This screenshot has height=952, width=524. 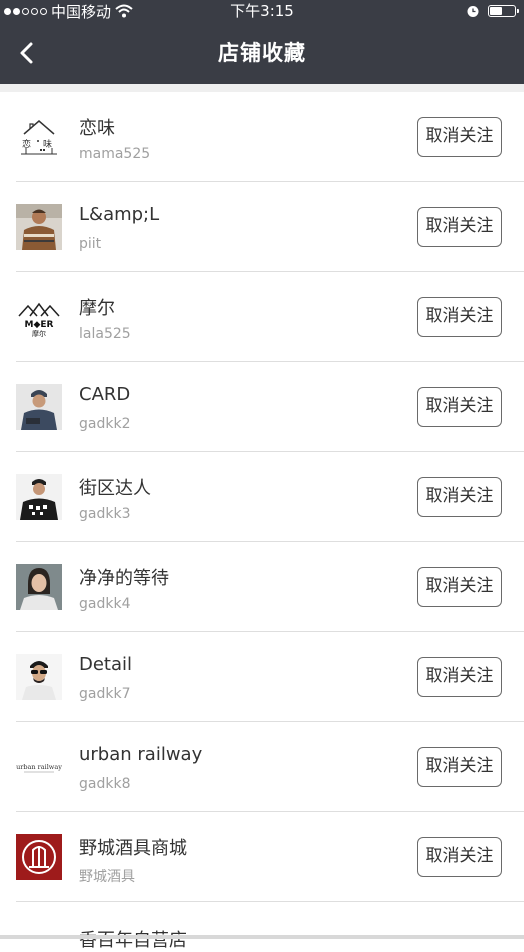 I want to click on urban-logo-text: urban railway, so click(x=39, y=767).